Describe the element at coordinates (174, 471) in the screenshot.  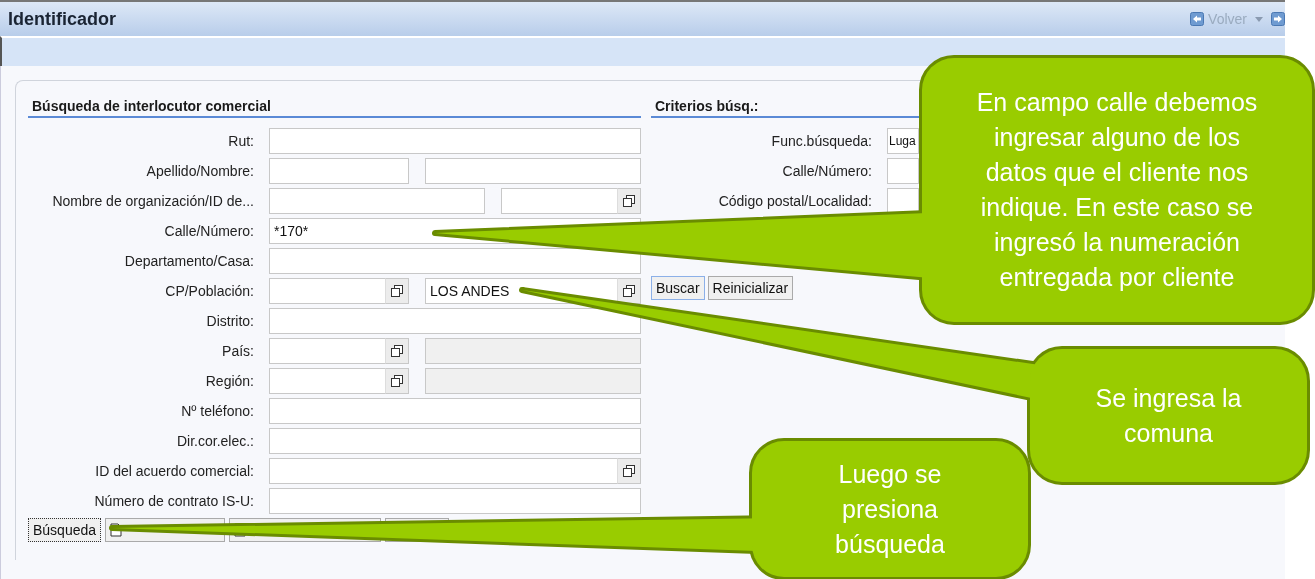
I see `field-label: ID del acuerdo comercial:` at that location.